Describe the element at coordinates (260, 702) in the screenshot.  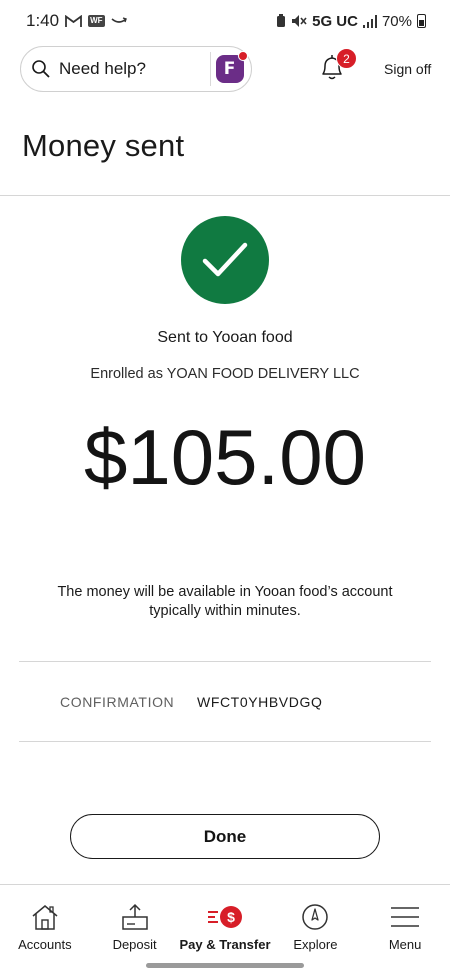
I see `confirmation-code: WFCT0YHBVDGQ` at that location.